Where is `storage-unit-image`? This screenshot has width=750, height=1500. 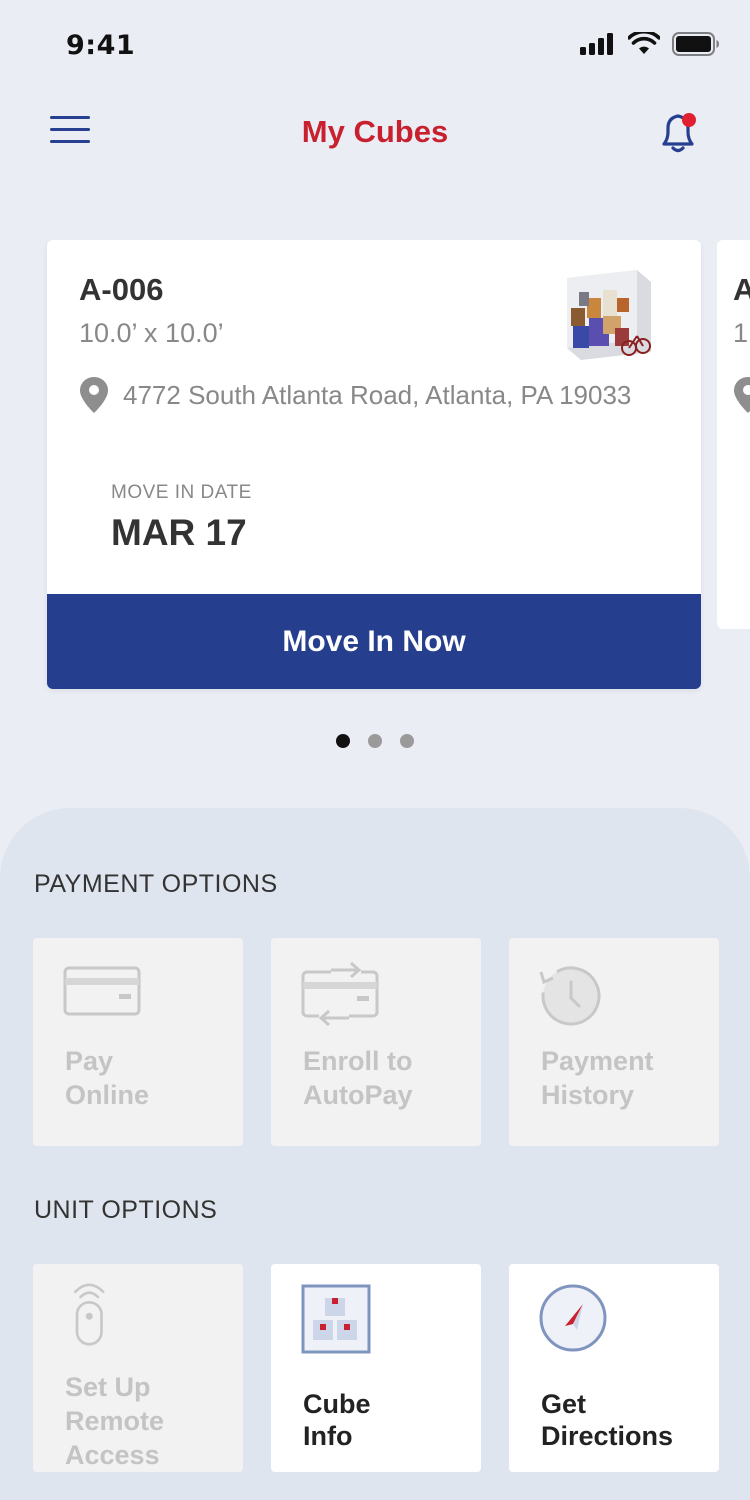
storage-unit-image is located at coordinates (609, 315).